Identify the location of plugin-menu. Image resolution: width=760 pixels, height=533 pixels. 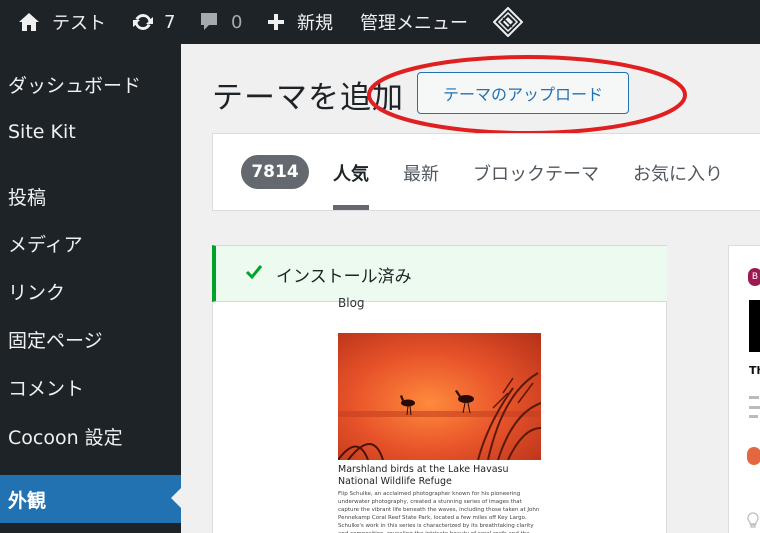
(508, 22).